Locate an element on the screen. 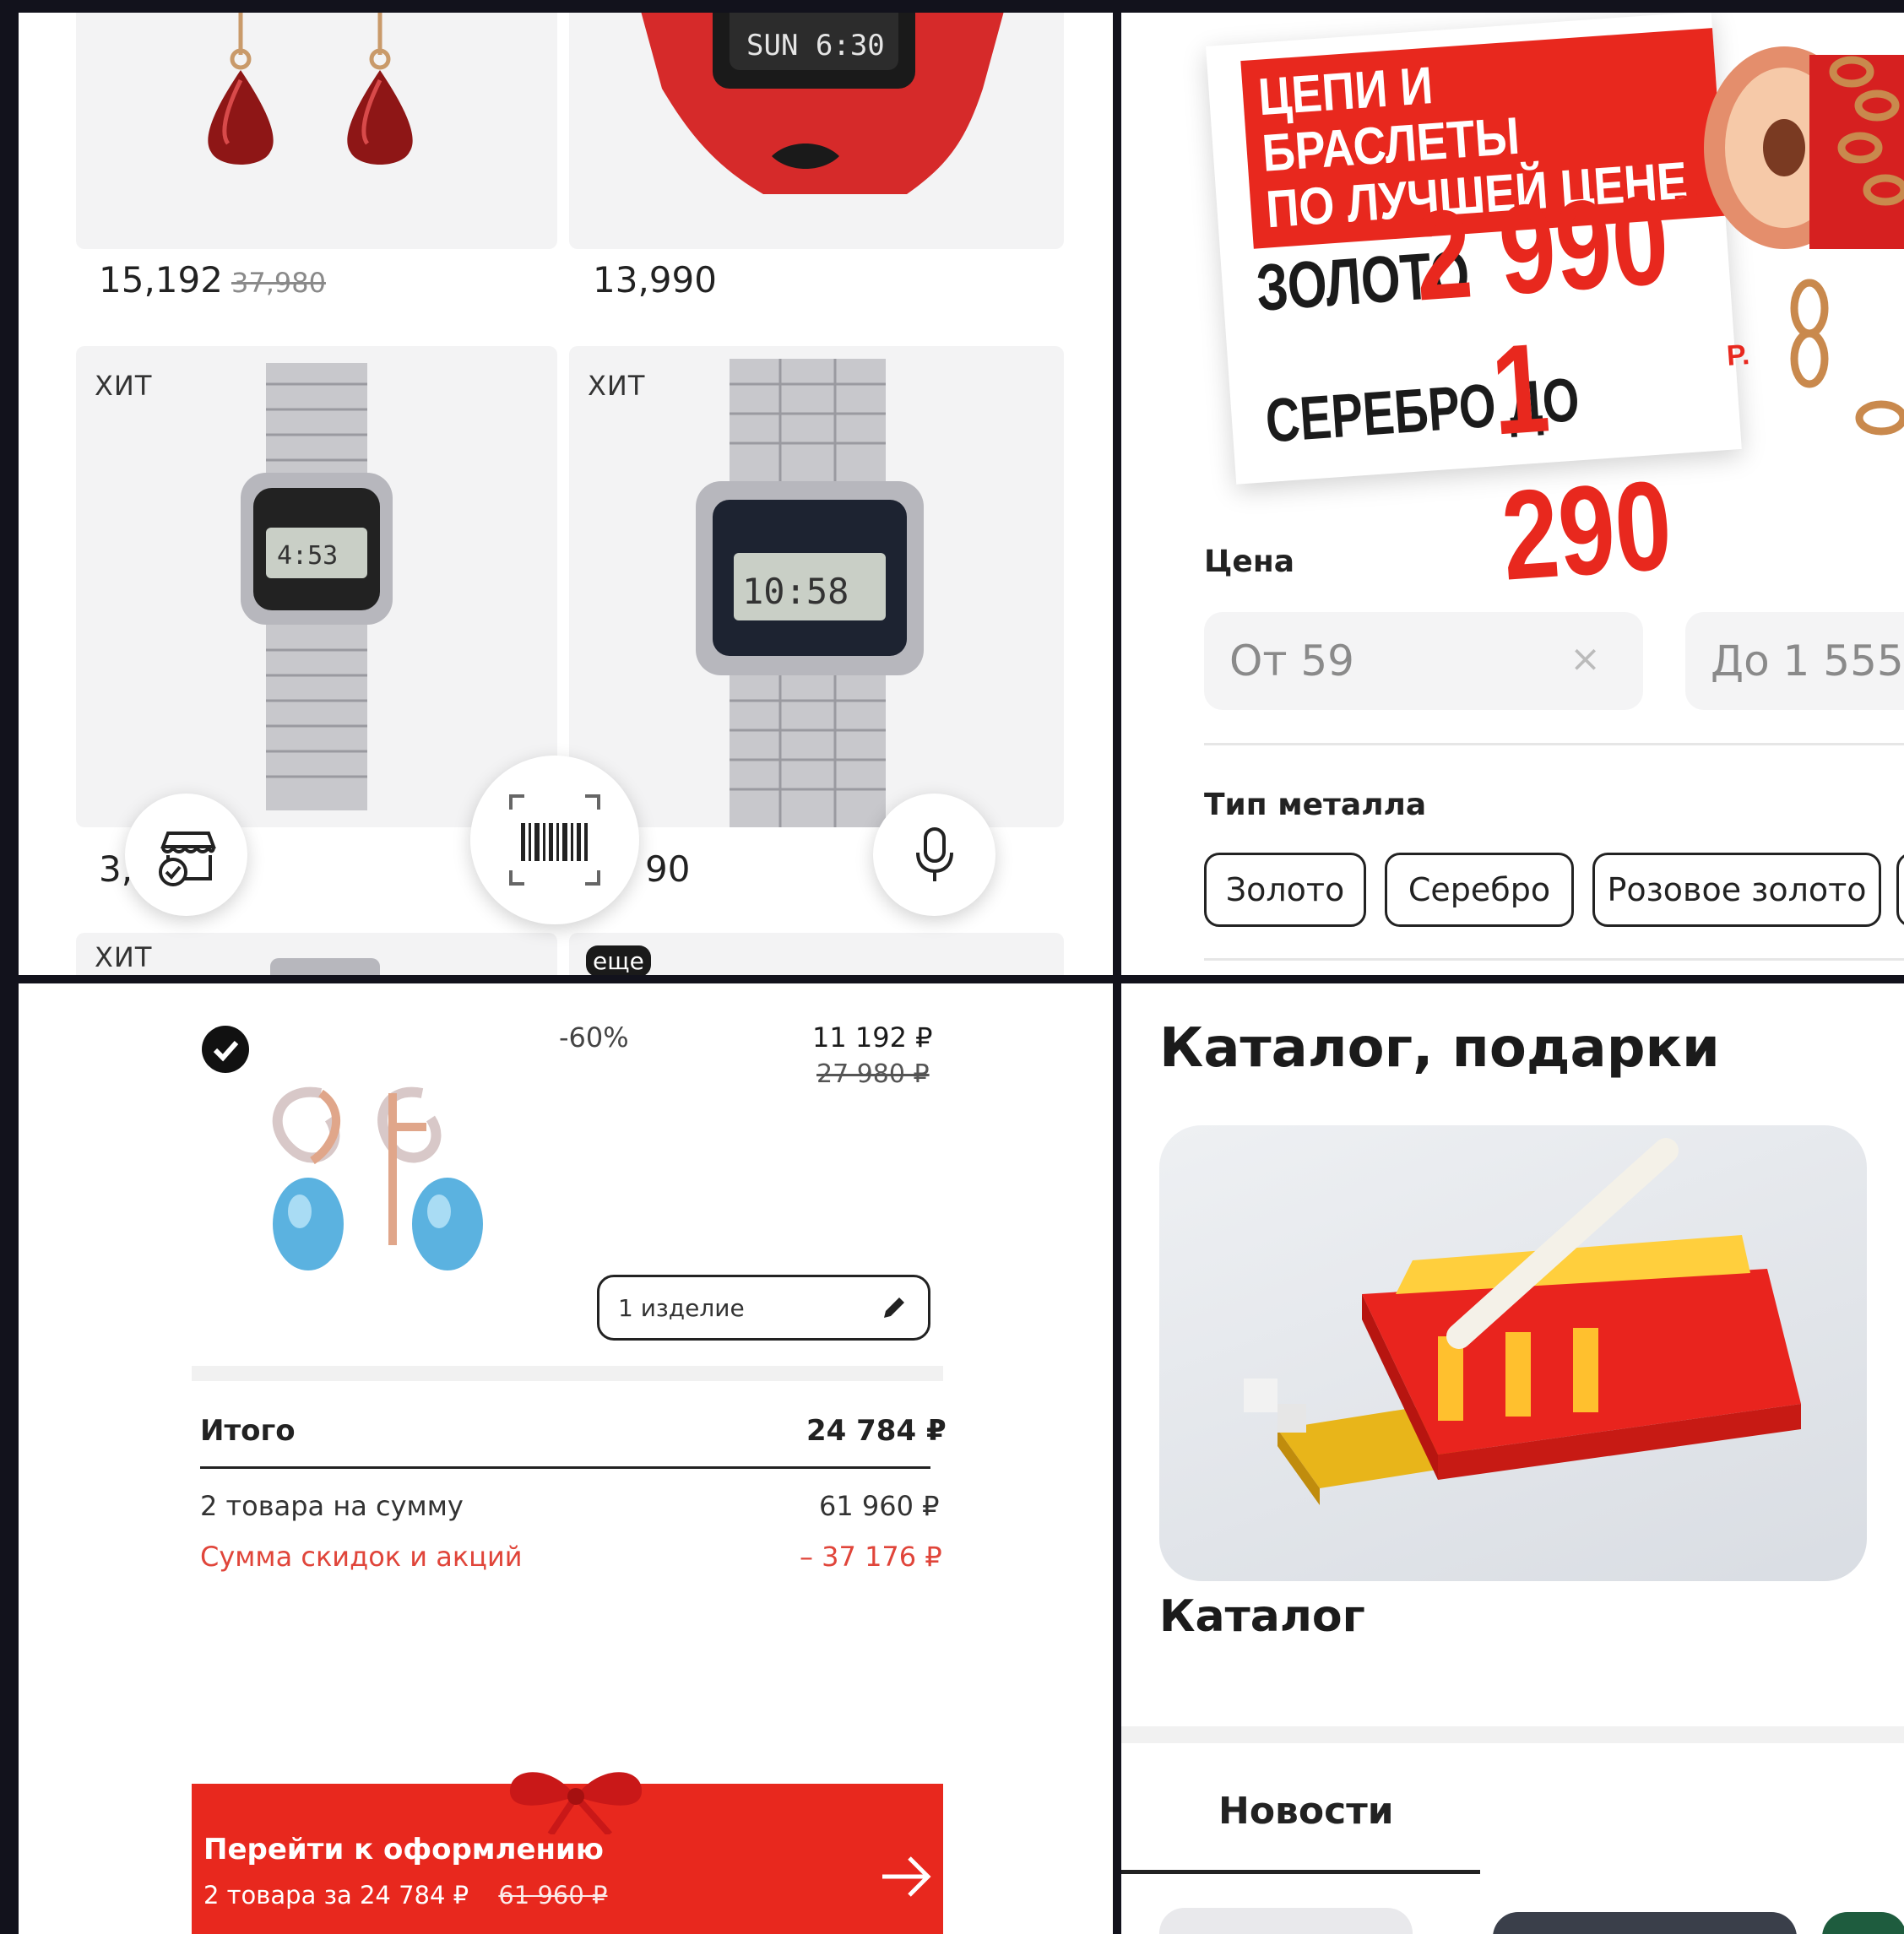 This screenshot has width=1904, height=1934. metal-type-label: Тип металла is located at coordinates (1316, 805).